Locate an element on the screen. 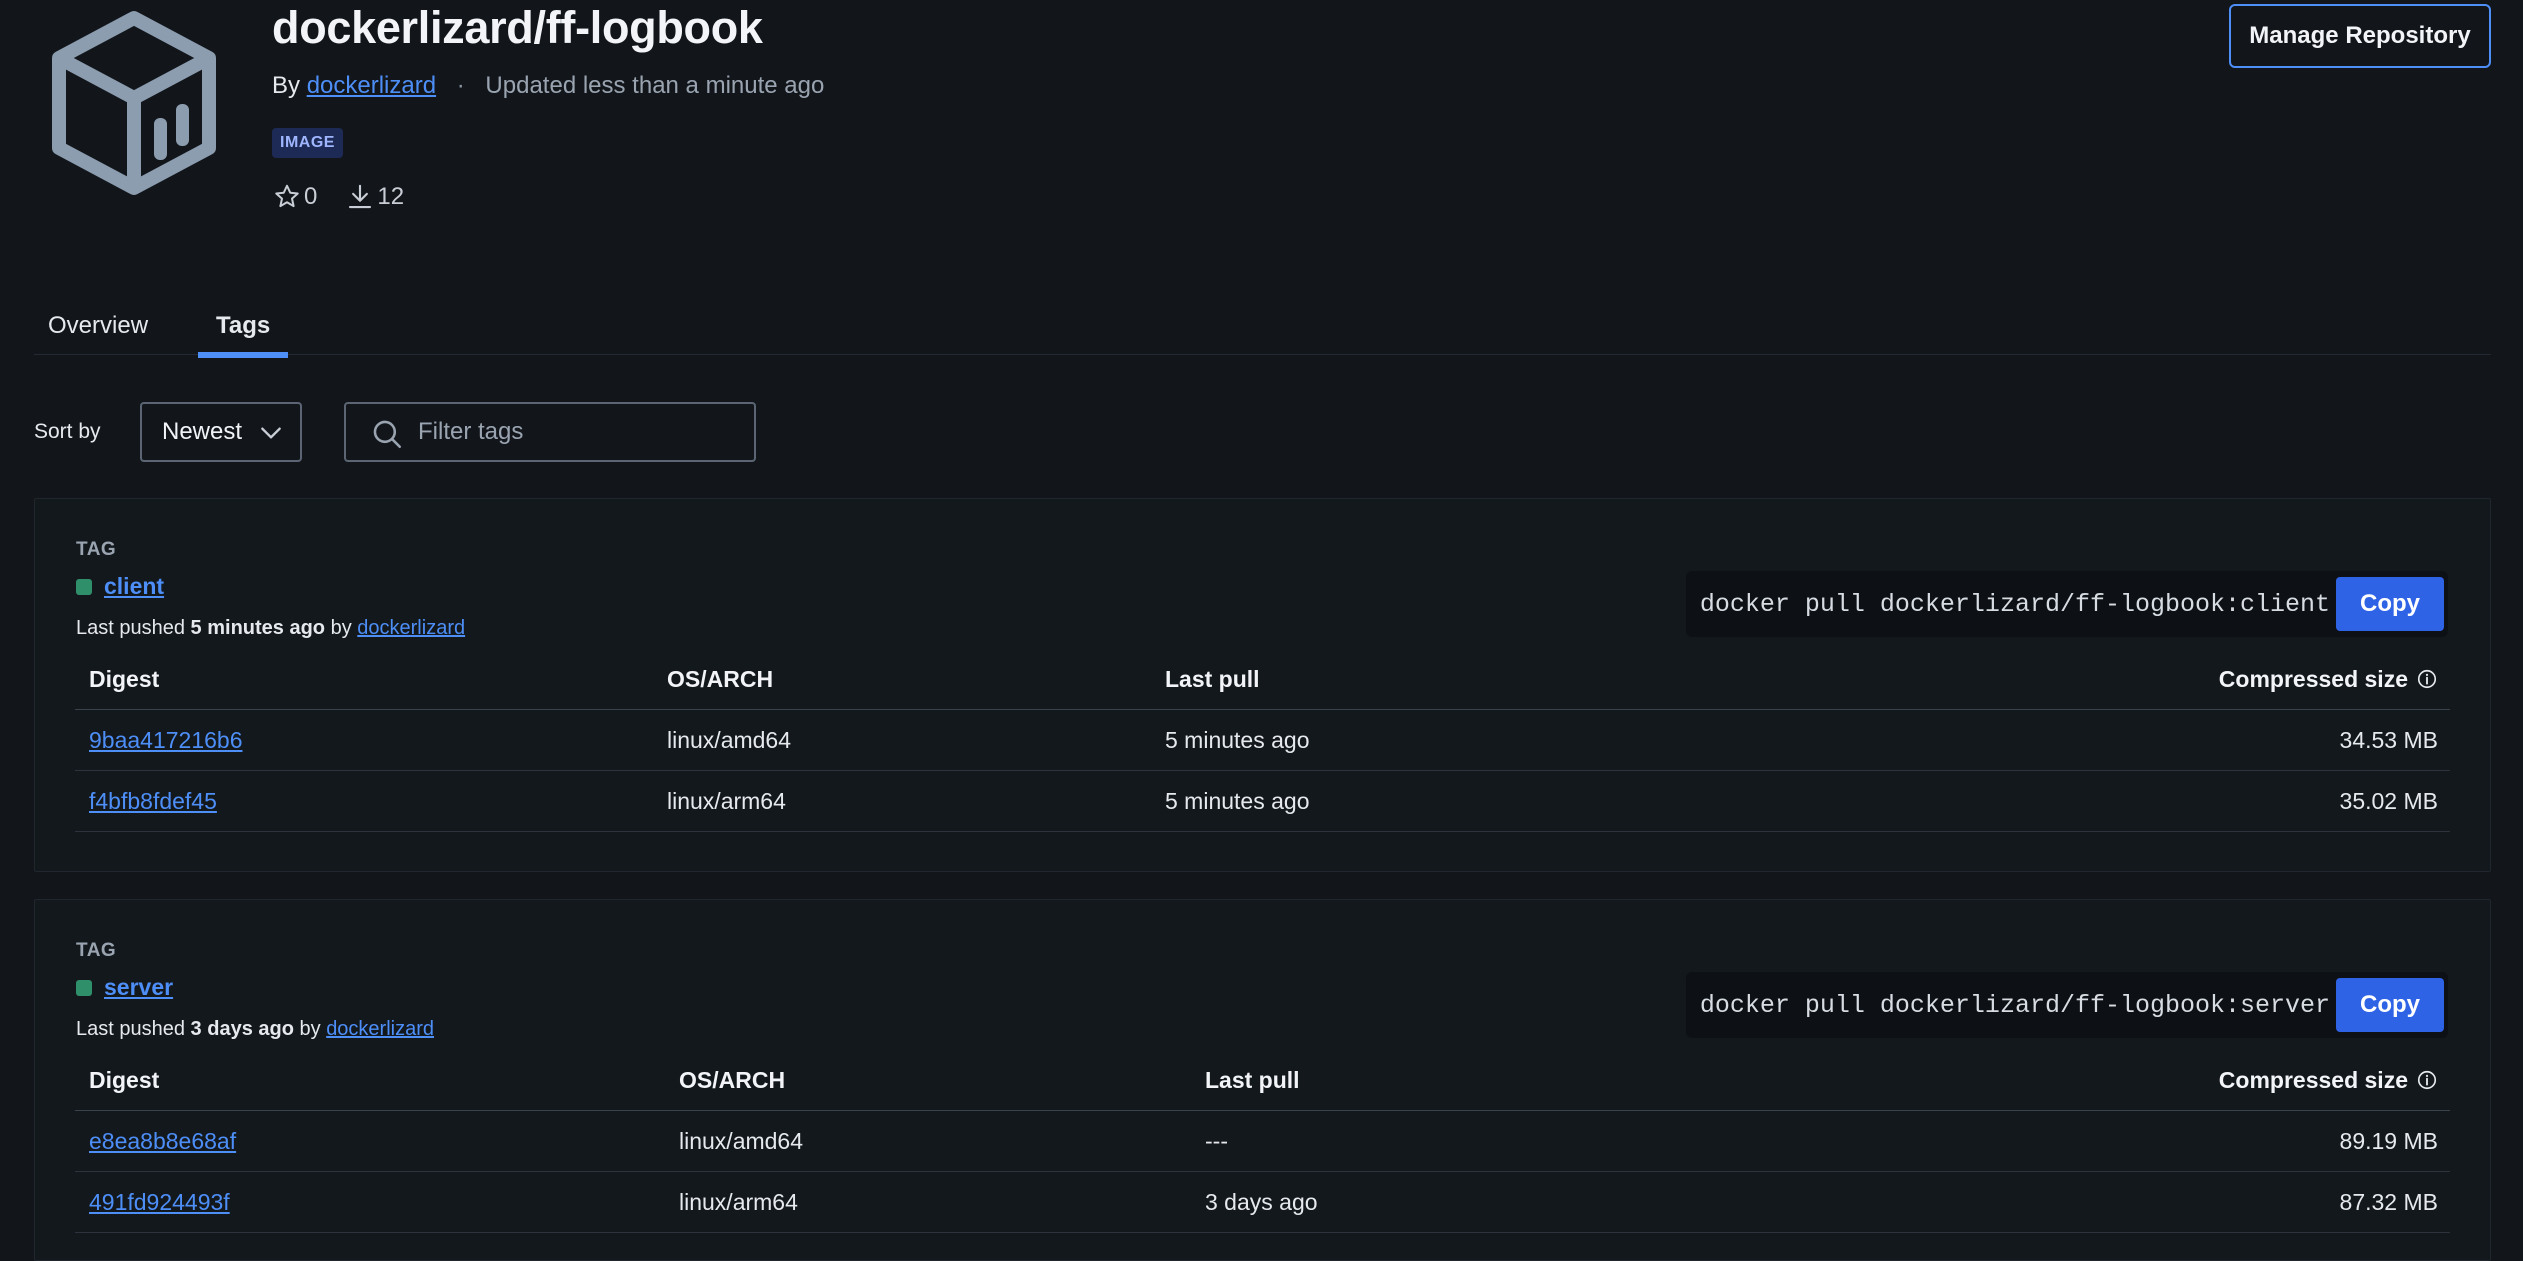 Image resolution: width=2523 pixels, height=1261 pixels. repository-cube-icon is located at coordinates (134, 103).